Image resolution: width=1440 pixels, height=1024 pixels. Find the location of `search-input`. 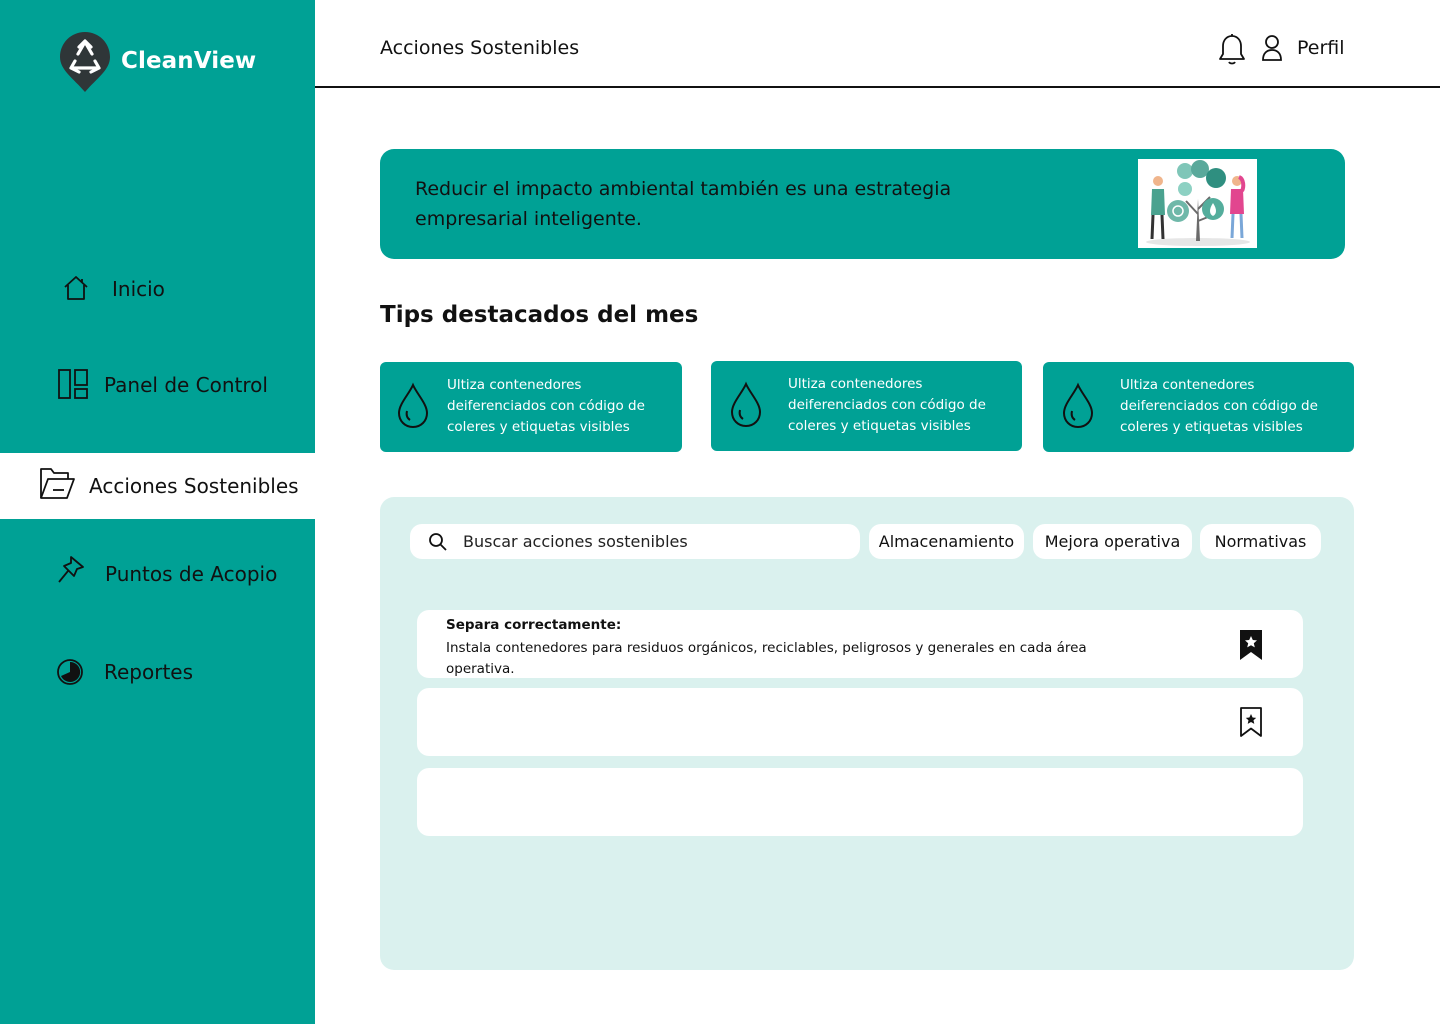

search-input is located at coordinates (653, 541).